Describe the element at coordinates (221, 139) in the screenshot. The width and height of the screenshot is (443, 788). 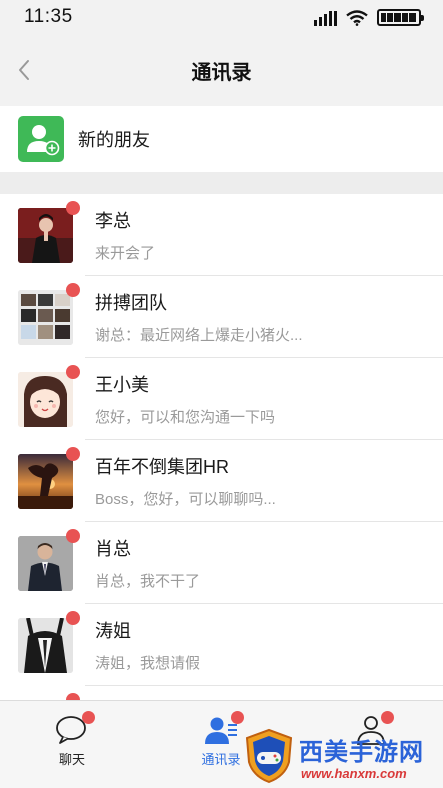
I see `new-friends-row: 新的朋友` at that location.